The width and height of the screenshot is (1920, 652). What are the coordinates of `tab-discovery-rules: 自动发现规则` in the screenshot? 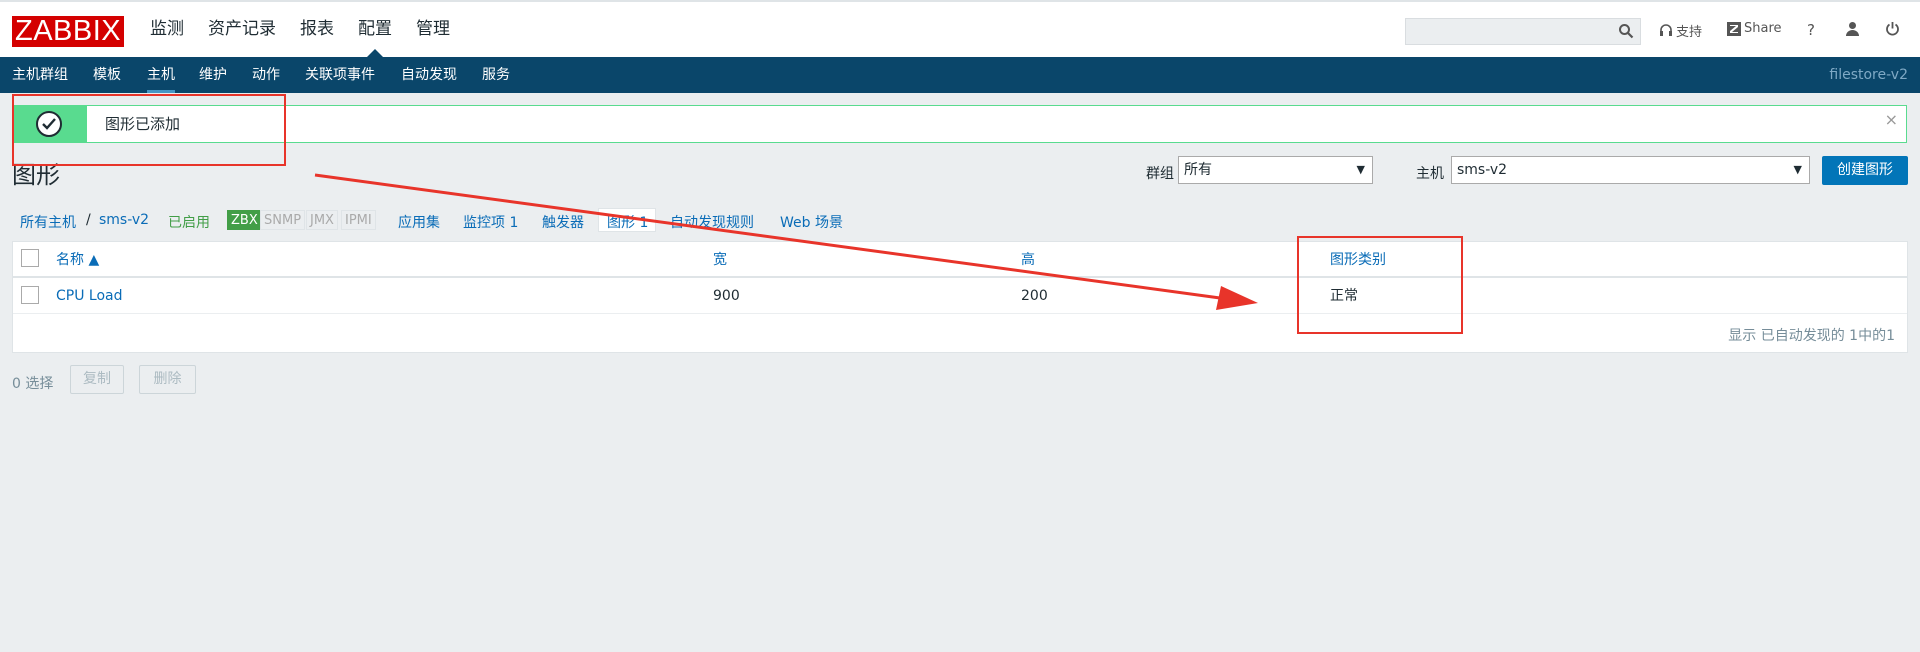 It's located at (712, 222).